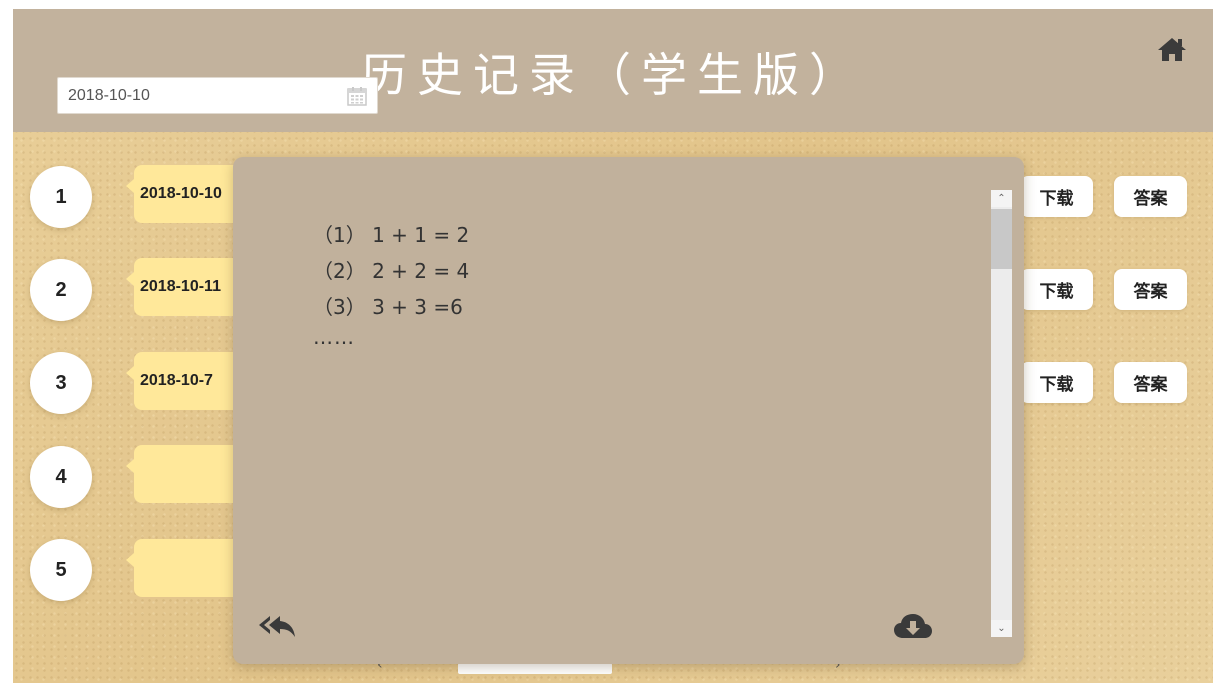 Image resolution: width=1225 pixels, height=691 pixels. Describe the element at coordinates (1001, 413) in the screenshot. I see `modal-scrollbar: ⌃ ⌄` at that location.